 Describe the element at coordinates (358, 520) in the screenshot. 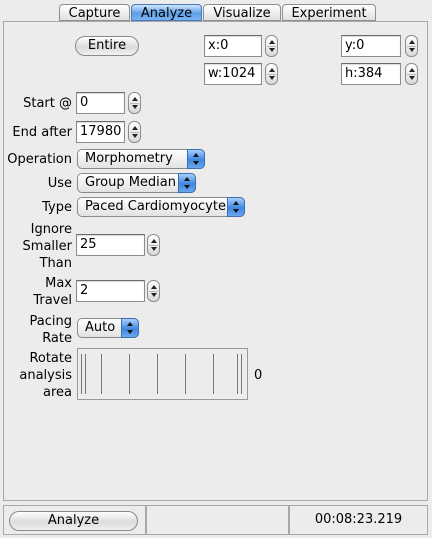

I see `elapsed-time: 00:08:23.219` at that location.